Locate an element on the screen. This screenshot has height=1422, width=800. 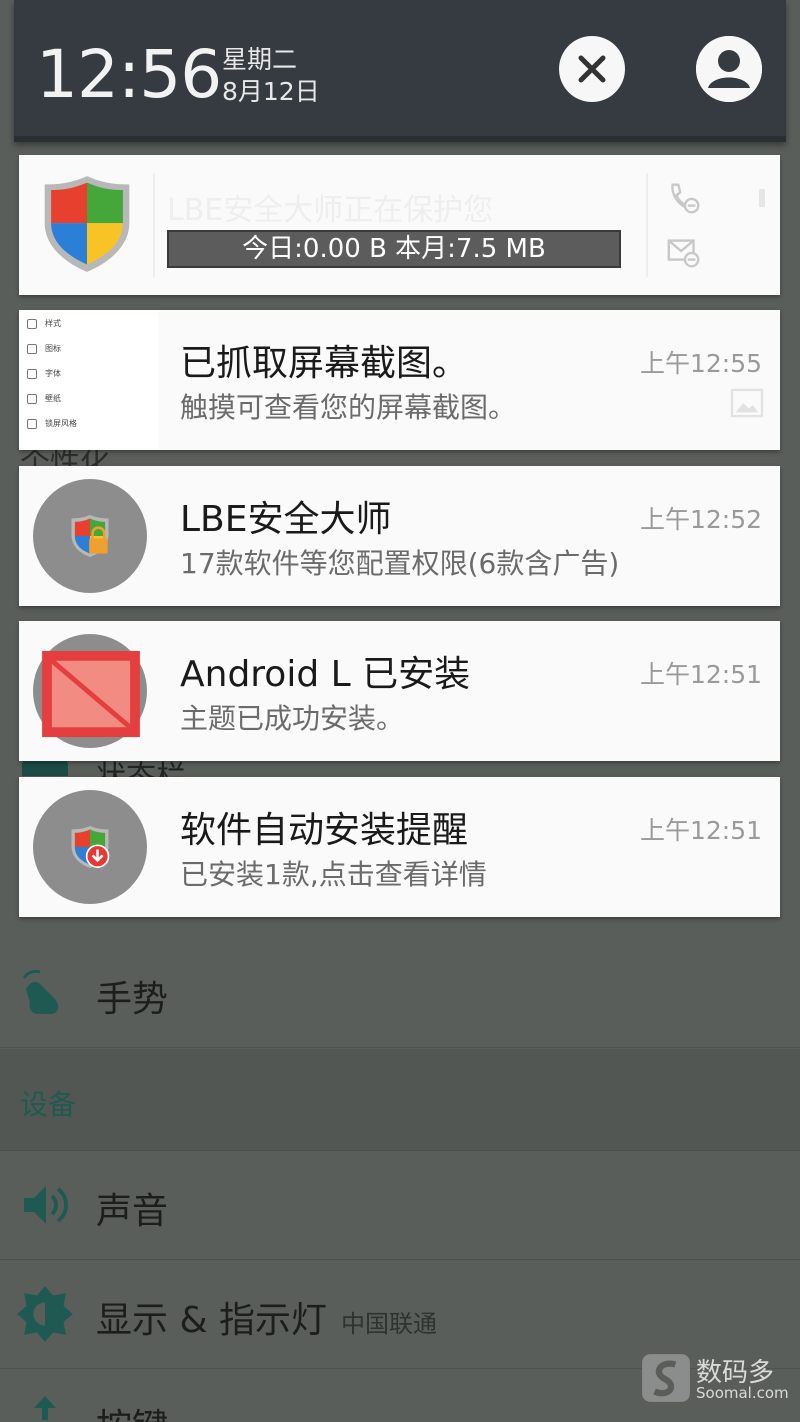
notification-lbe-protect: LBE安全大师正在保护您 今日:0.00 B 本月:7.5 MB is located at coordinates (399, 225).